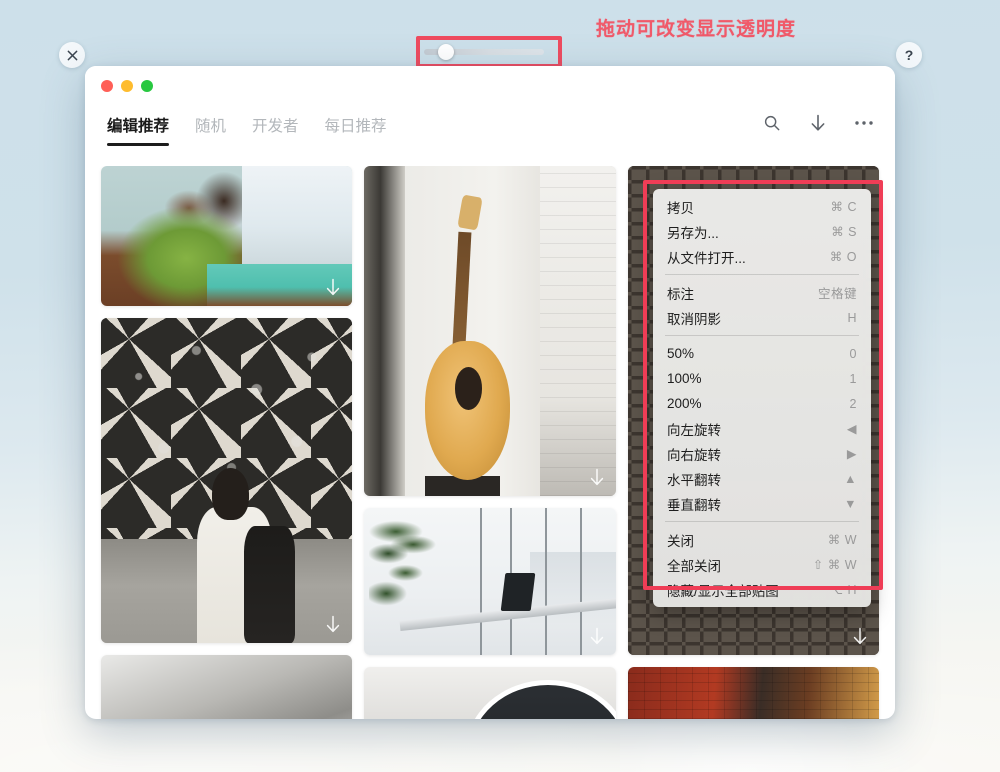 This screenshot has width=1000, height=772. Describe the element at coordinates (446, 52) in the screenshot. I see `opacity-slider-knob` at that location.